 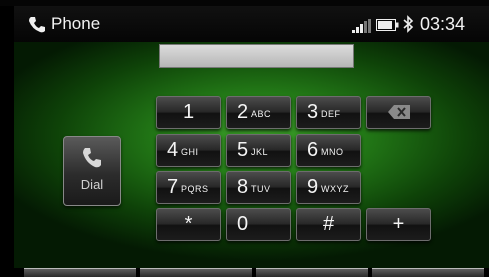 I want to click on phone-icon, so click(x=37, y=25).